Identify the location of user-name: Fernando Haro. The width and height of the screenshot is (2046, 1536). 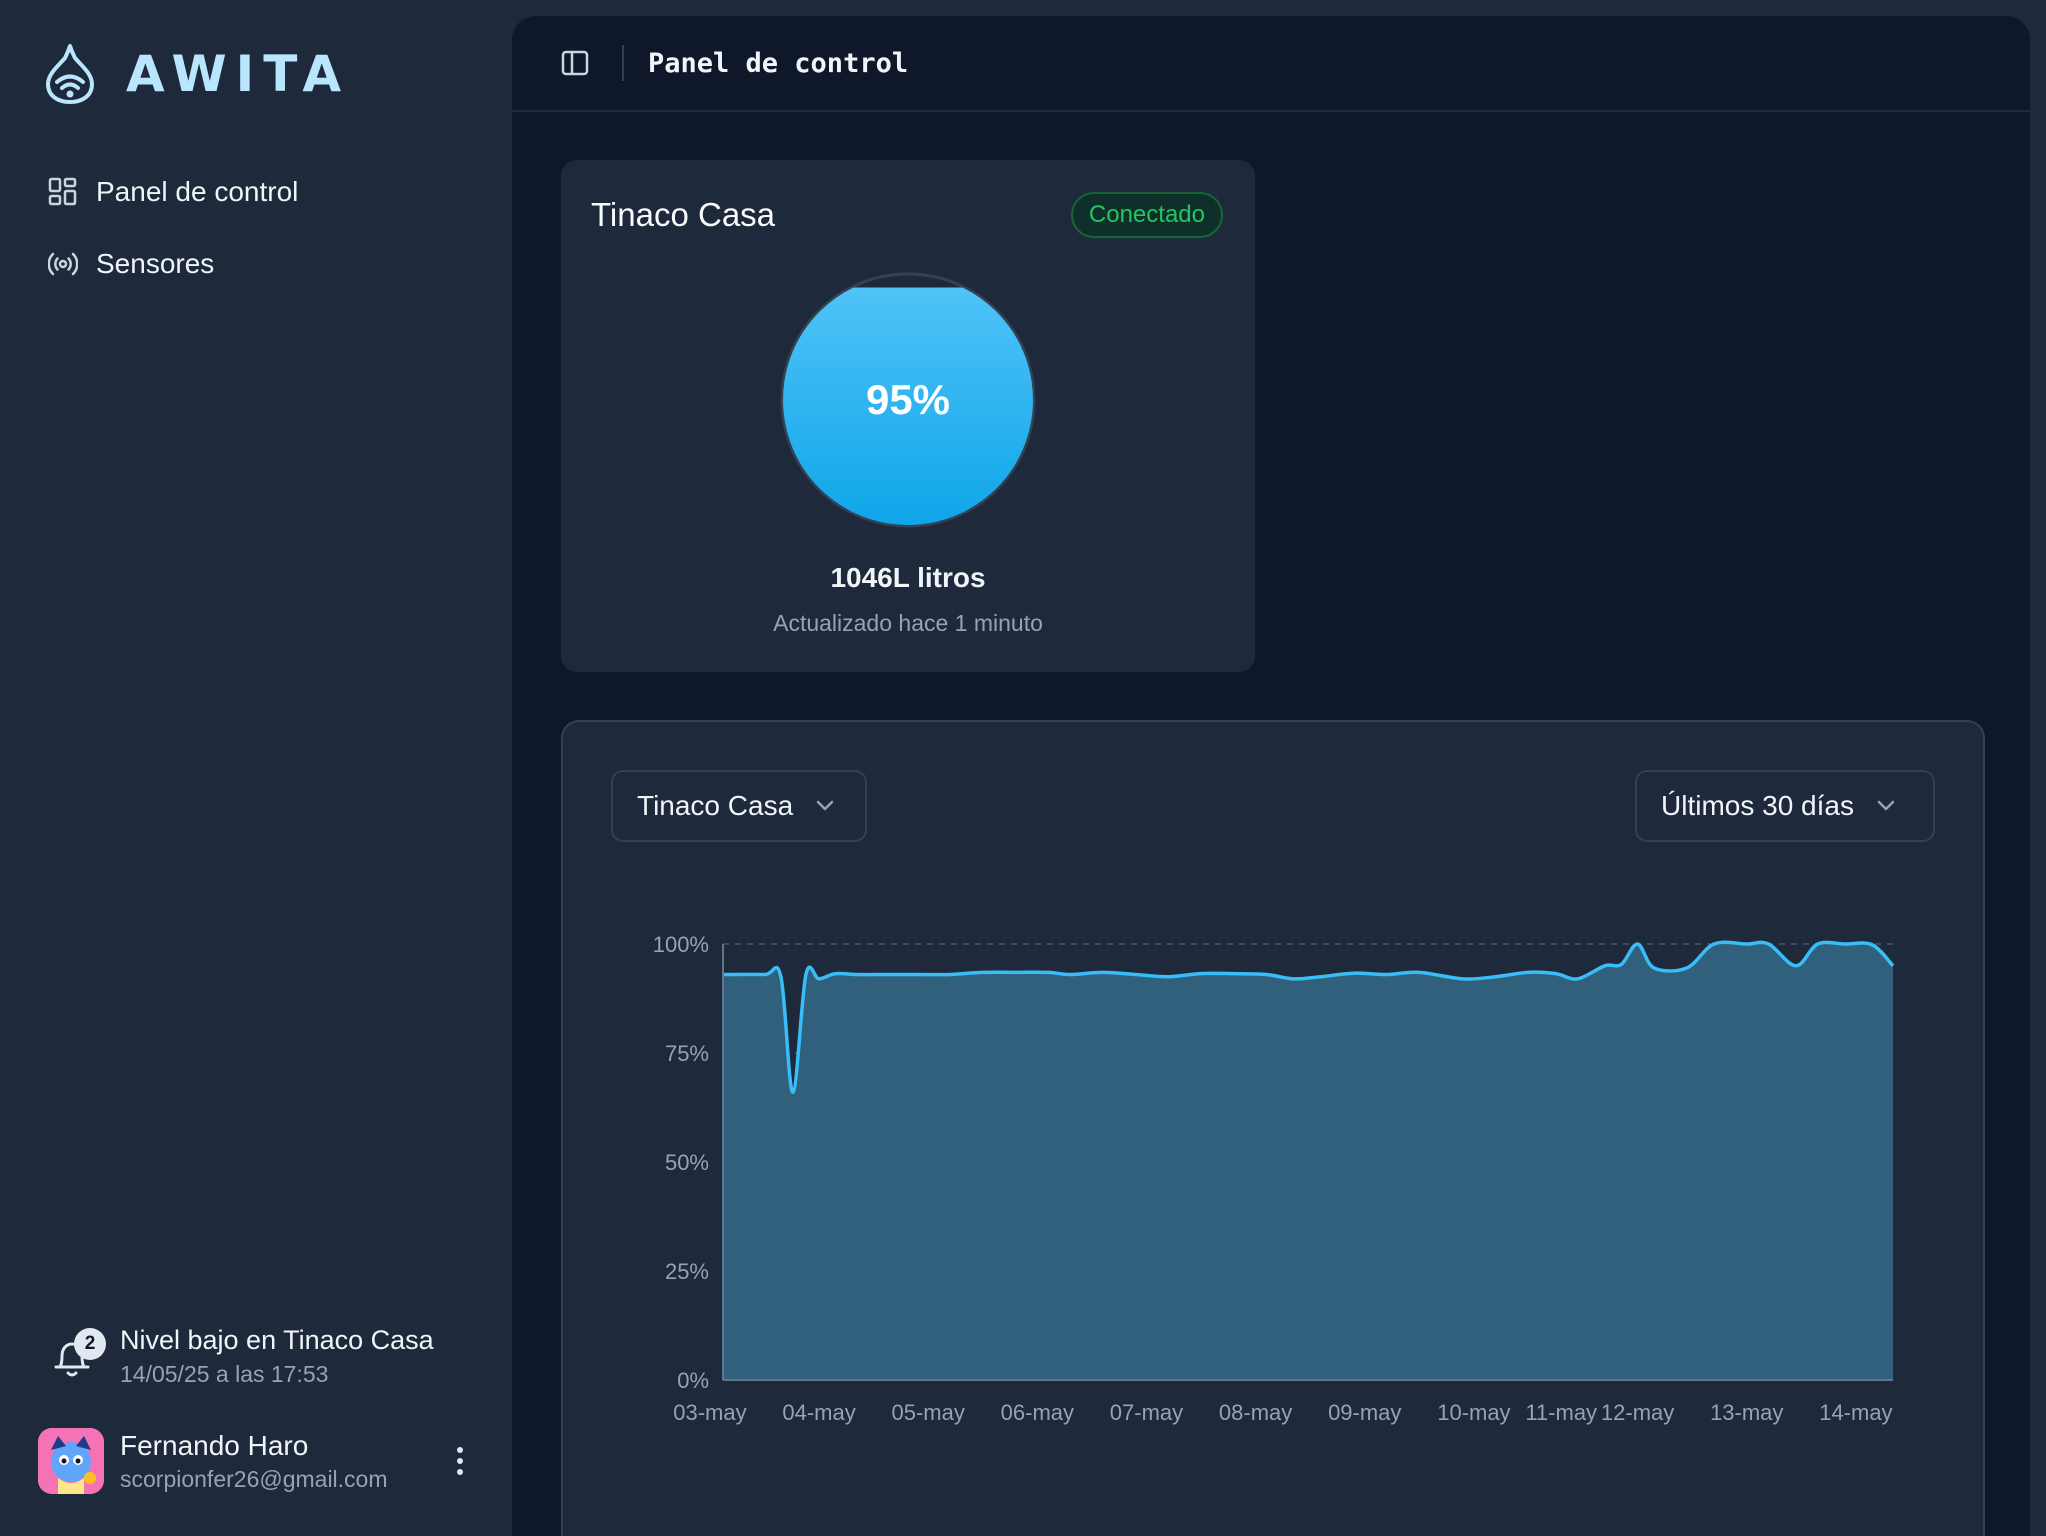
(214, 1445).